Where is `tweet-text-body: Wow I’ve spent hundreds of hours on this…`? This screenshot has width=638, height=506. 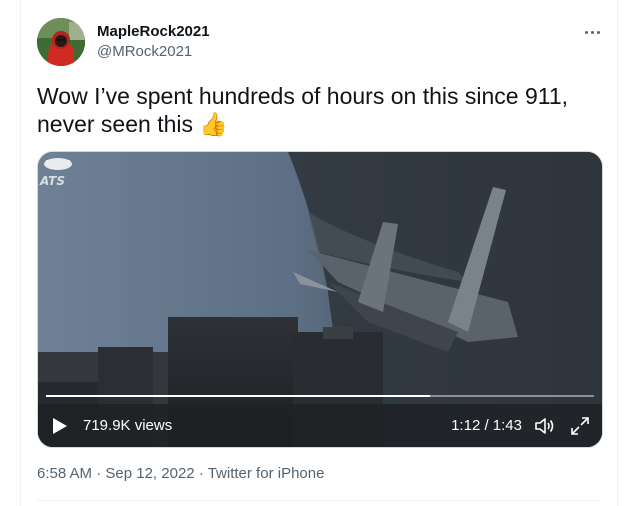
tweet-text-body: Wow I’ve spent hundreds of hours on this… is located at coordinates (303, 110).